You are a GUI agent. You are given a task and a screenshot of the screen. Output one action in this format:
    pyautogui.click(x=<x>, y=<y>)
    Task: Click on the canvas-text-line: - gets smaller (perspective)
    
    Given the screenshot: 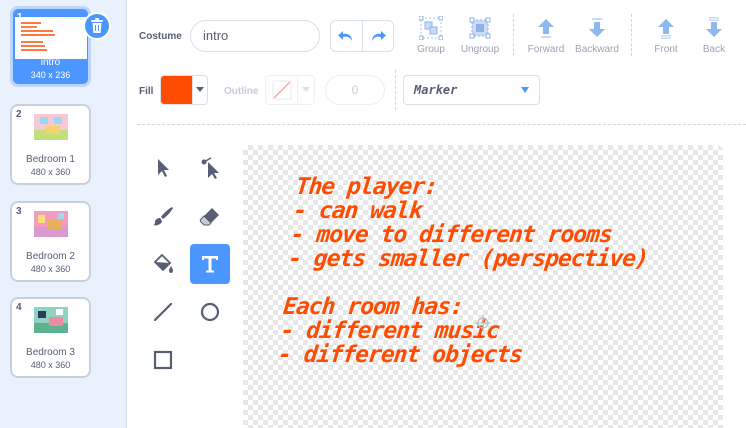 What is the action you would take?
    pyautogui.click(x=468, y=259)
    